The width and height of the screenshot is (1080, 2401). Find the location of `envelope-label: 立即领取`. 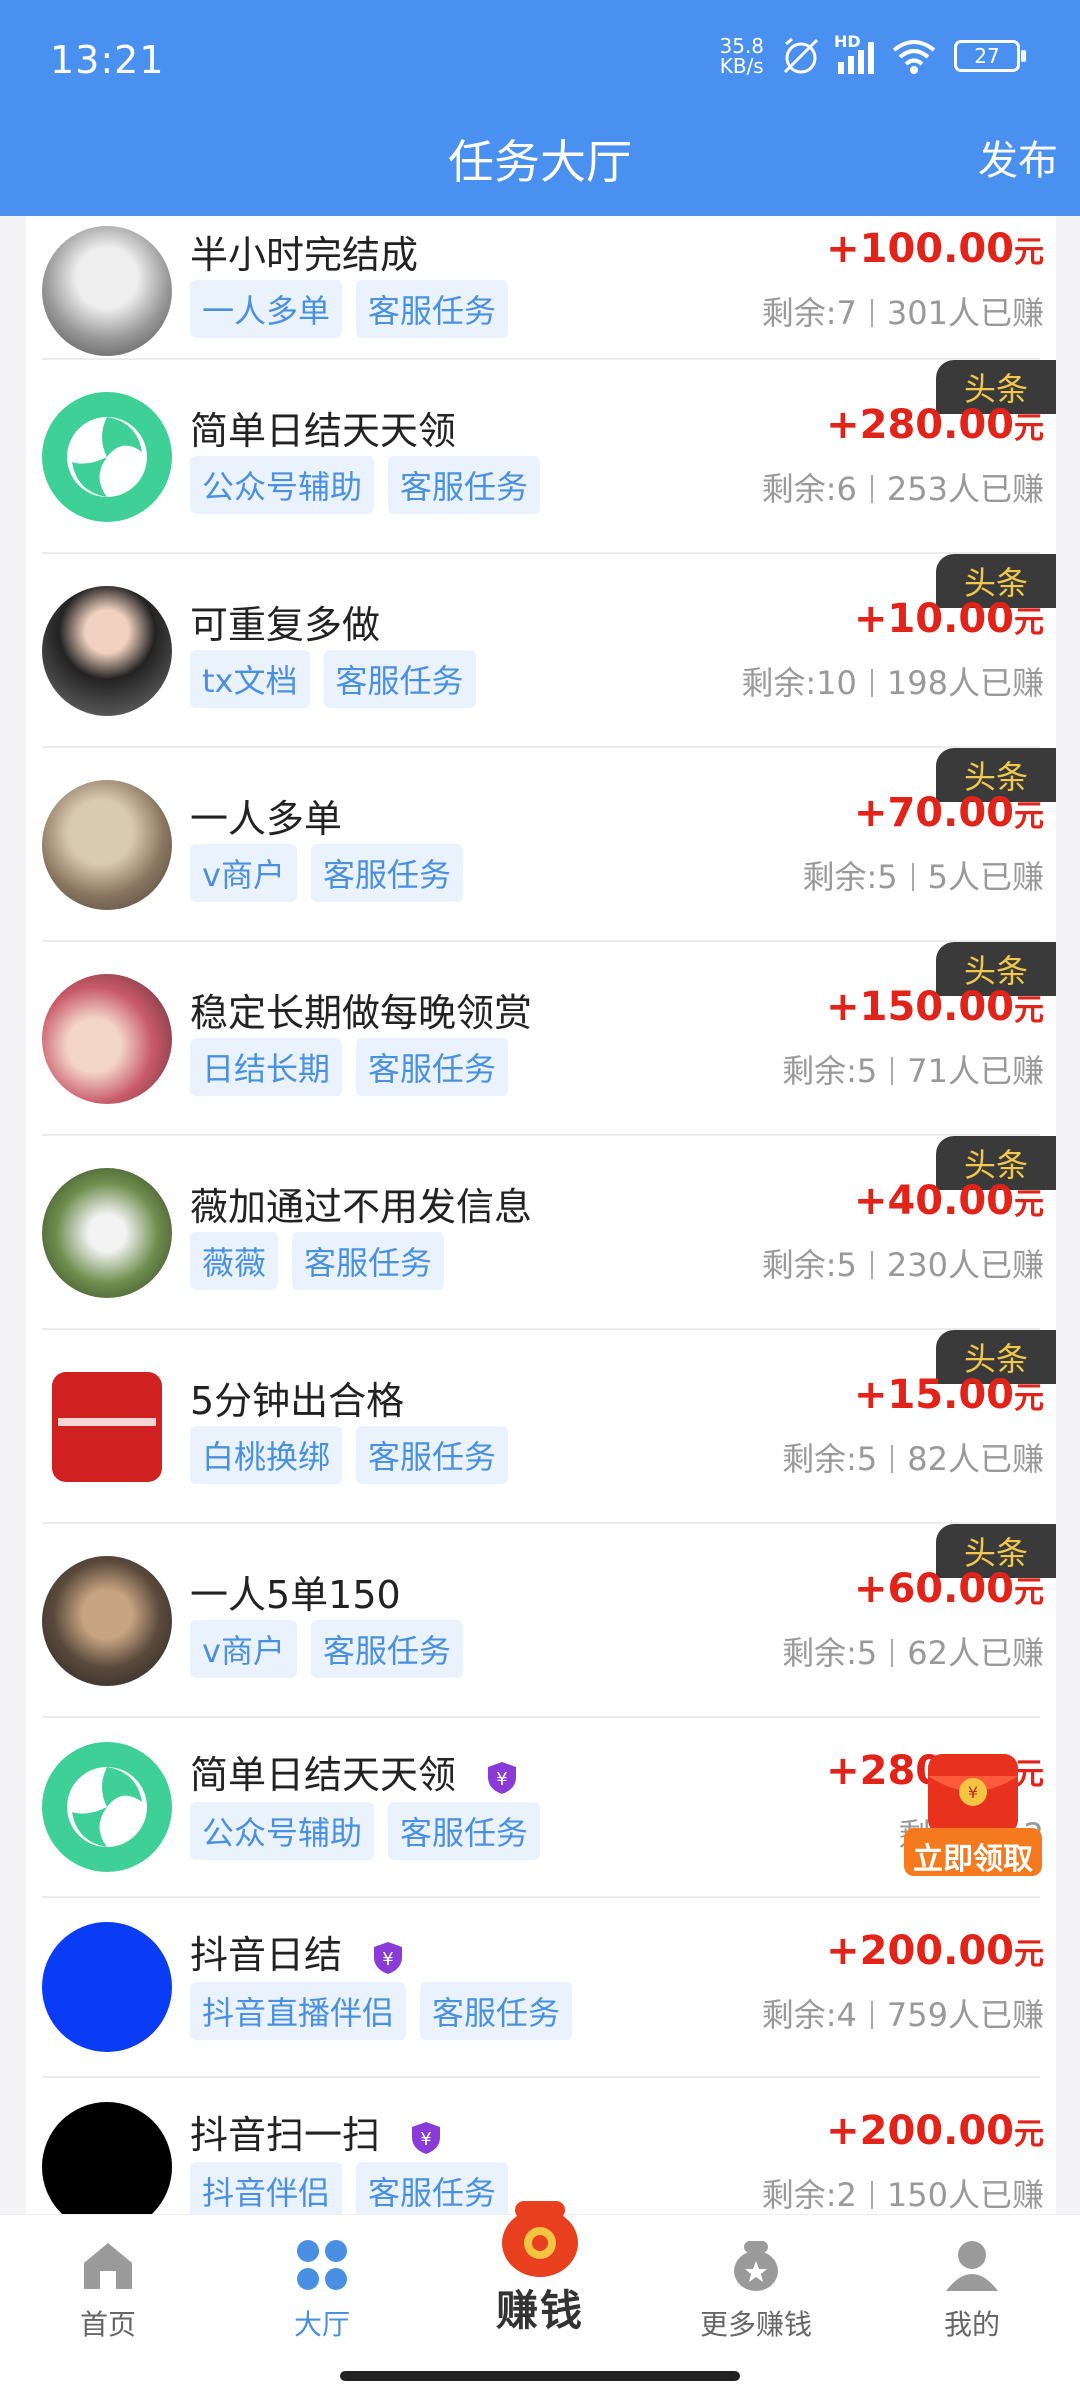

envelope-label: 立即领取 is located at coordinates (973, 1859).